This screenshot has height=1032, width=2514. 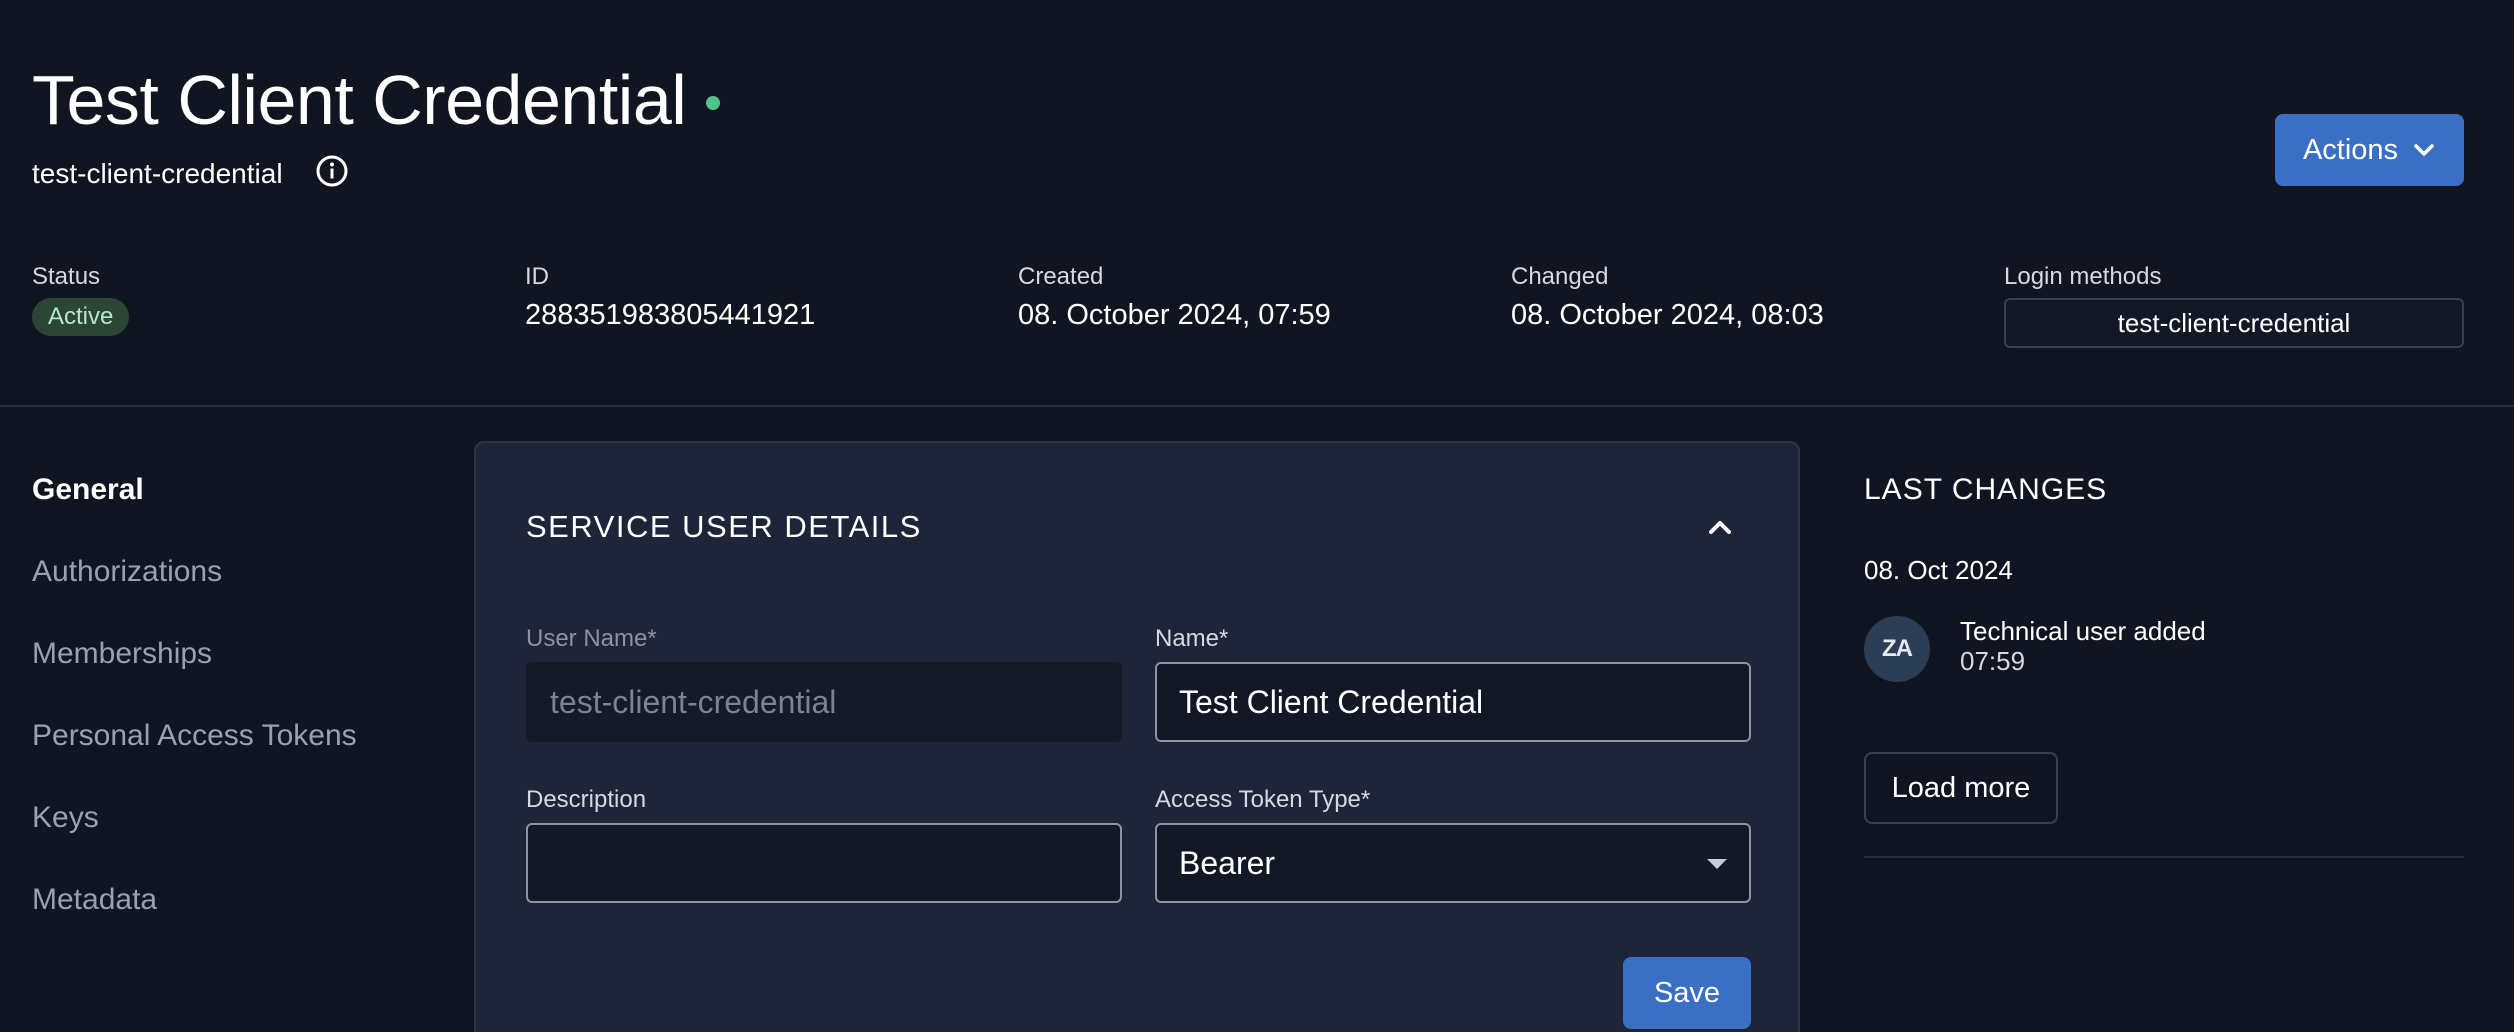 I want to click on change-date: 08. Oct 2024, so click(x=1938, y=570).